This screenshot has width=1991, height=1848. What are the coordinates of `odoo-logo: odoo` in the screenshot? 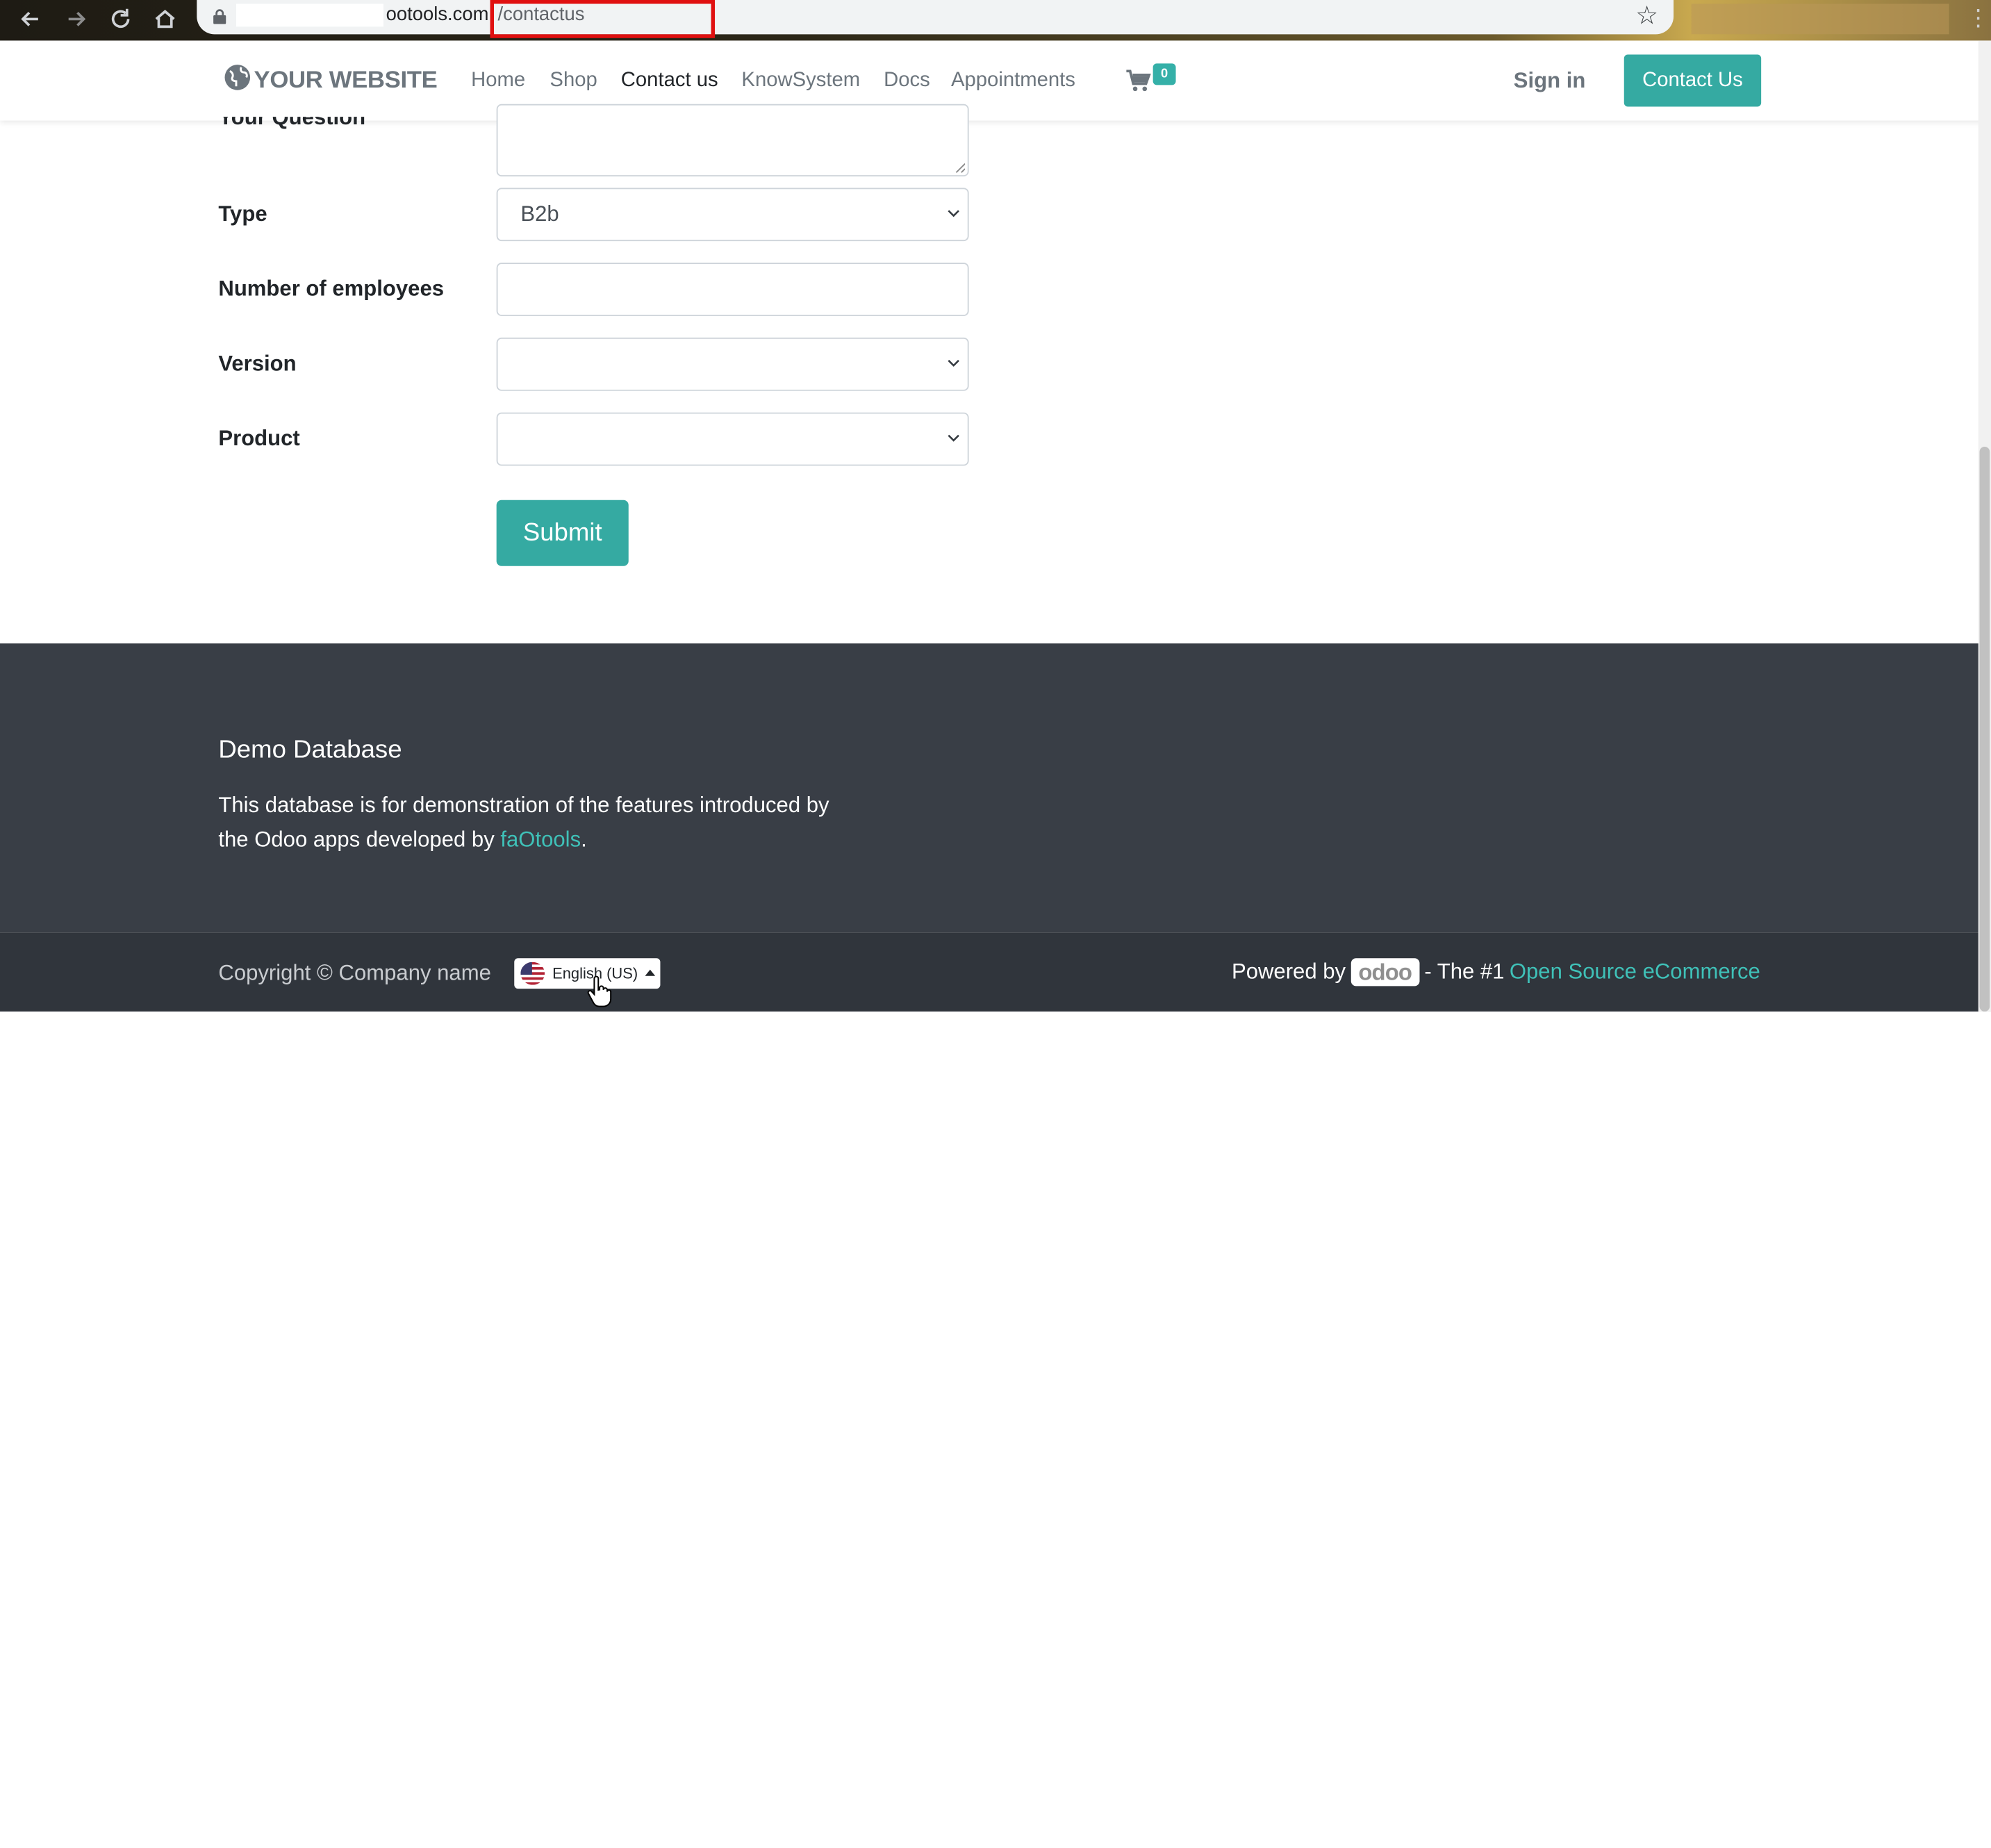 It's located at (1385, 972).